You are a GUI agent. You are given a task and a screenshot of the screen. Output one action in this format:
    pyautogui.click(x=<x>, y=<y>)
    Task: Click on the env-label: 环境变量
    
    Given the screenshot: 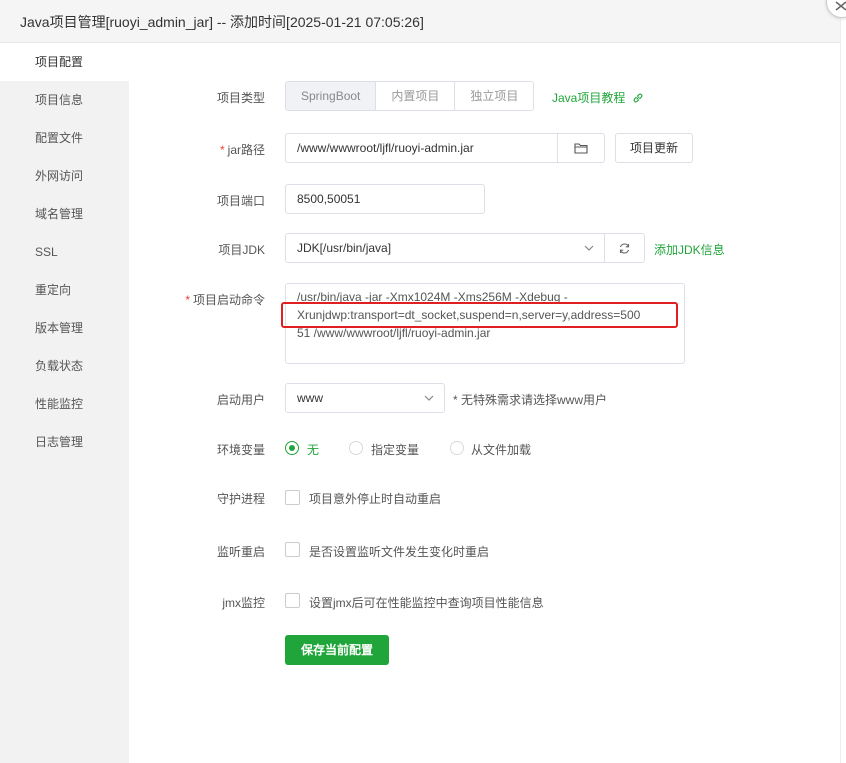 What is the action you would take?
    pyautogui.click(x=240, y=450)
    